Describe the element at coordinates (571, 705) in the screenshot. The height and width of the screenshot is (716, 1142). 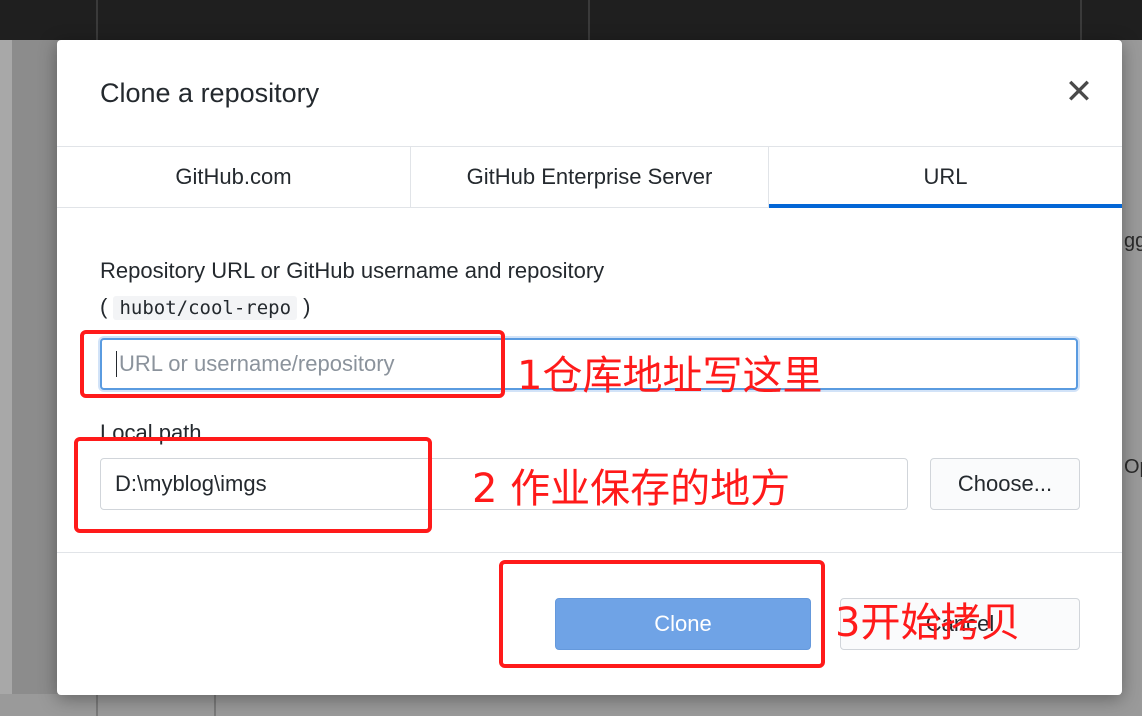
I see `background-bottom-bar` at that location.